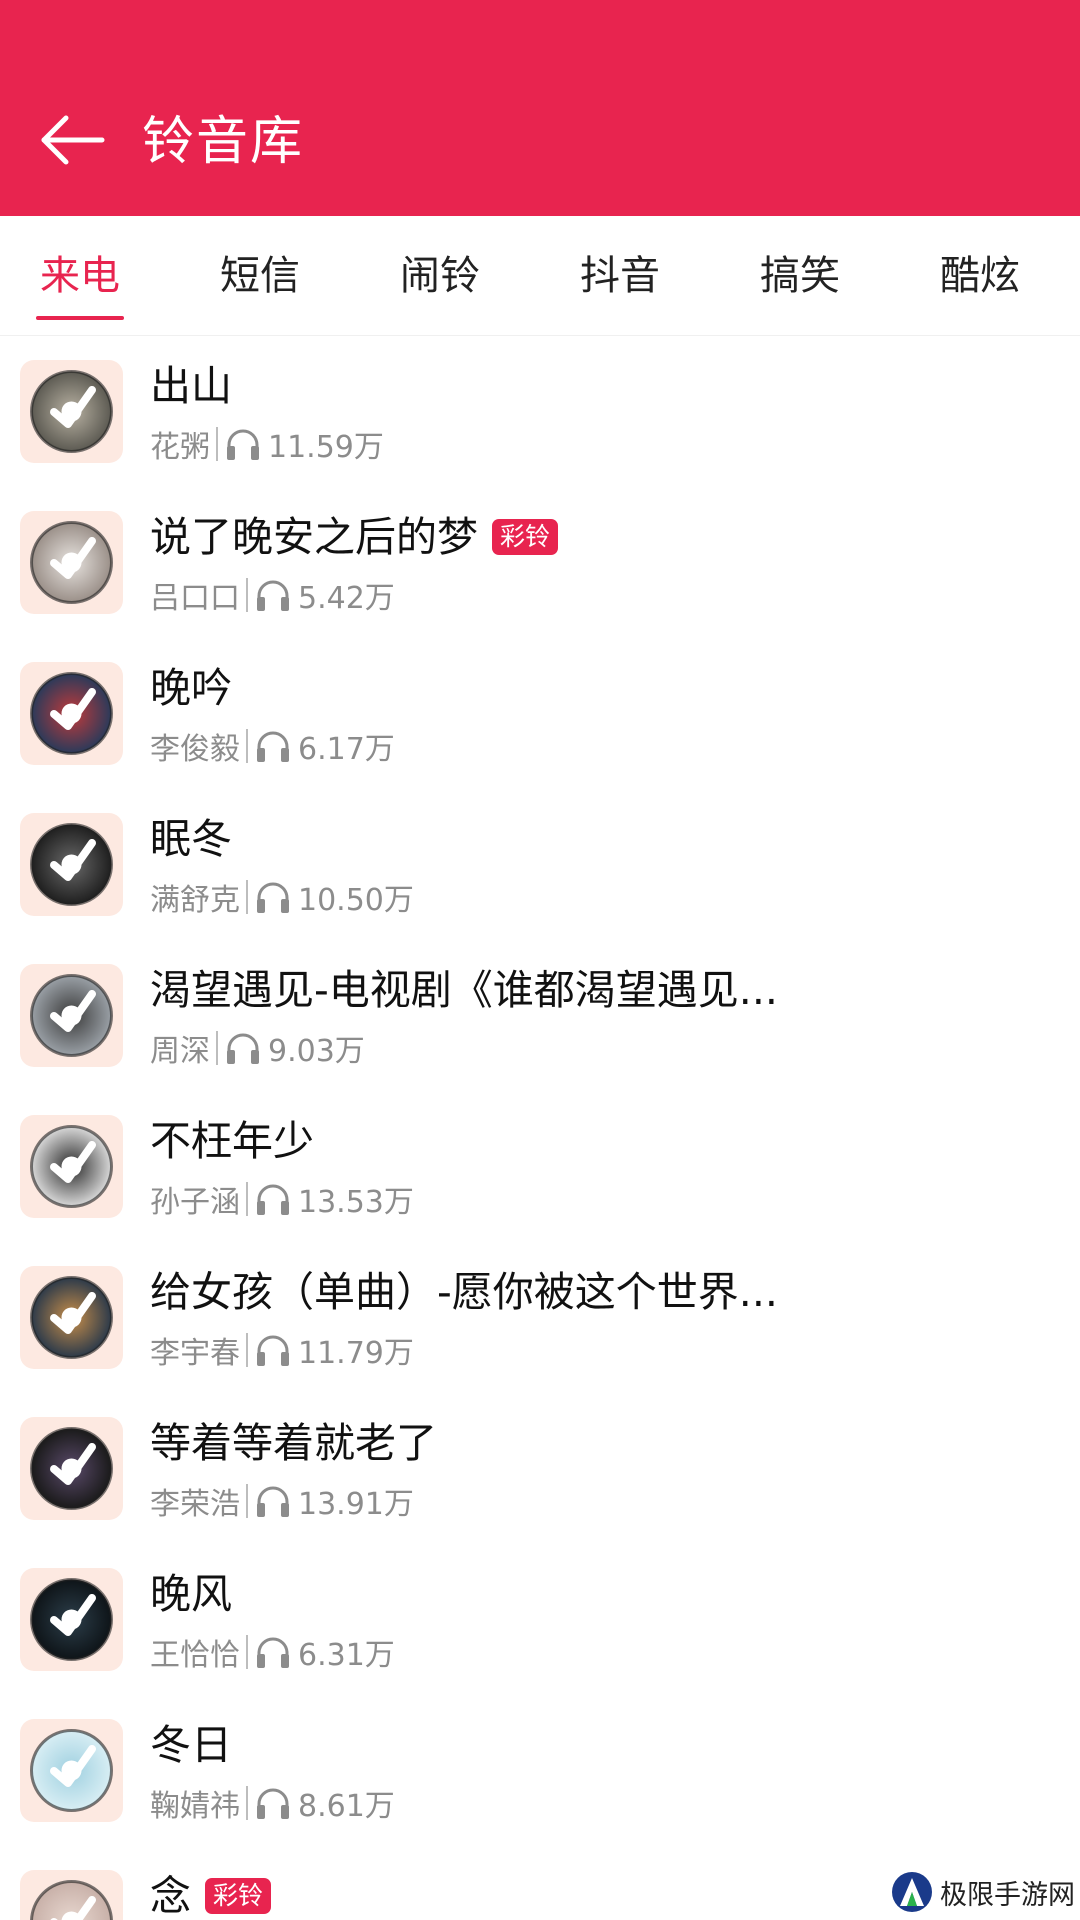 Image resolution: width=1080 pixels, height=1920 pixels. What do you see at coordinates (346, 749) in the screenshot?
I see `play-count: 6.17万` at bounding box center [346, 749].